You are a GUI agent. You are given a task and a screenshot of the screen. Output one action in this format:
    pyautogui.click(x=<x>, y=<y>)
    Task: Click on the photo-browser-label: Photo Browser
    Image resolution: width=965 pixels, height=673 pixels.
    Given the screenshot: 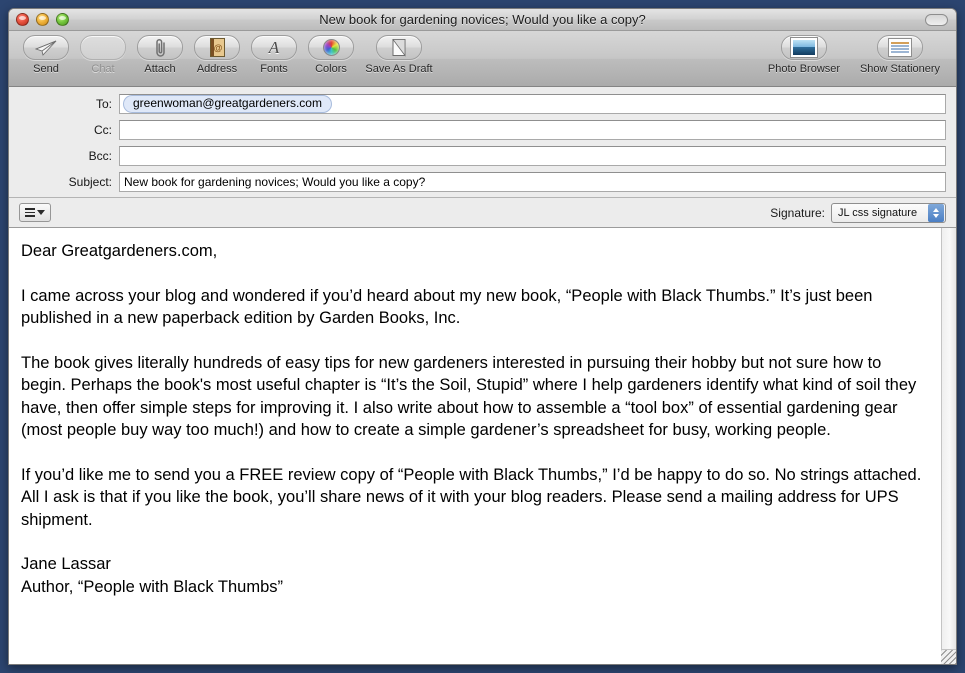 What is the action you would take?
    pyautogui.click(x=804, y=69)
    